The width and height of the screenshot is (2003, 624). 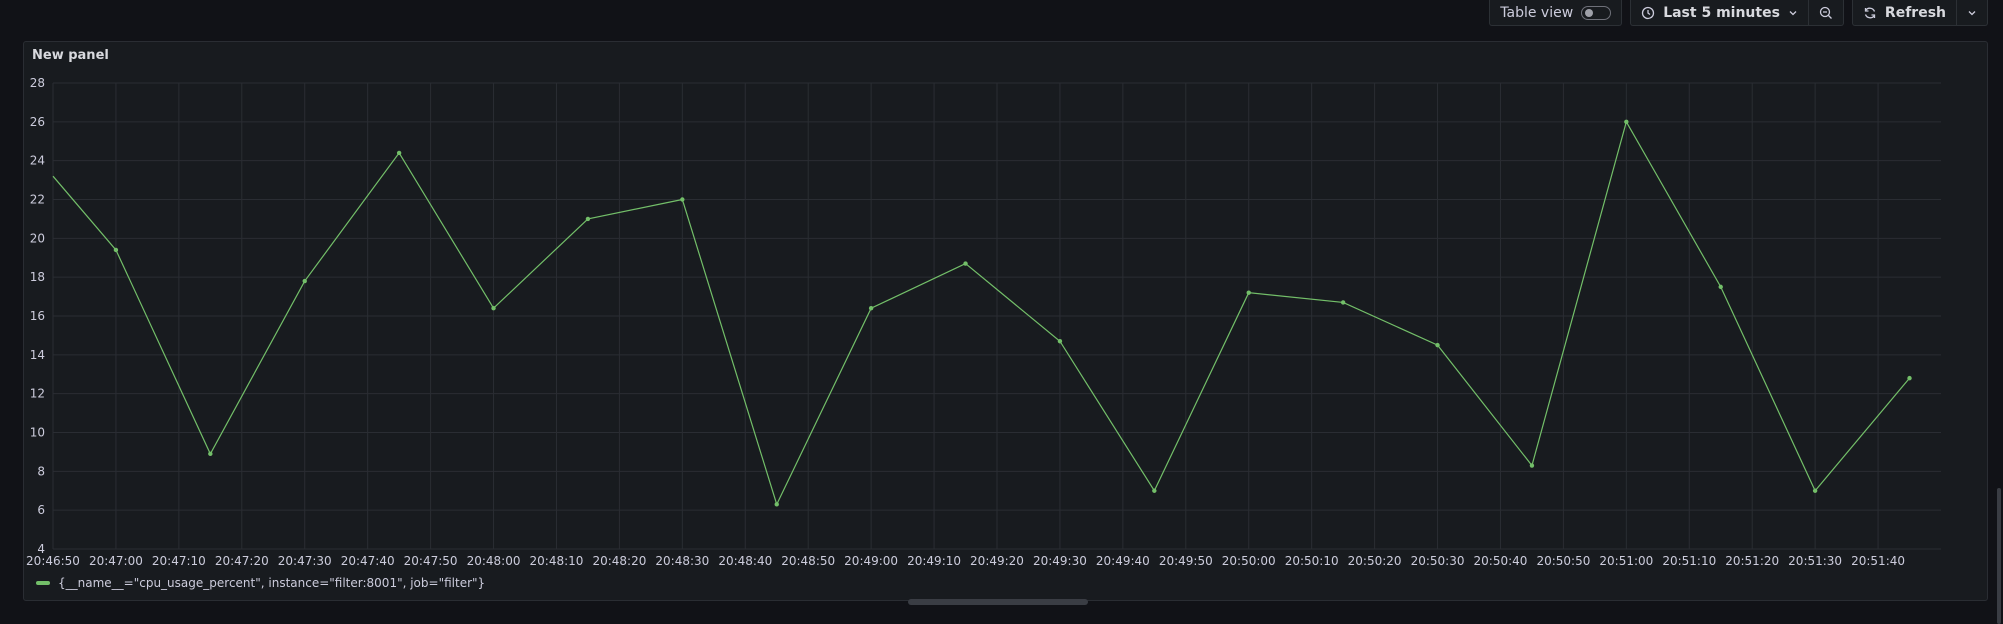 I want to click on y-tick-label: 22, so click(x=37, y=200).